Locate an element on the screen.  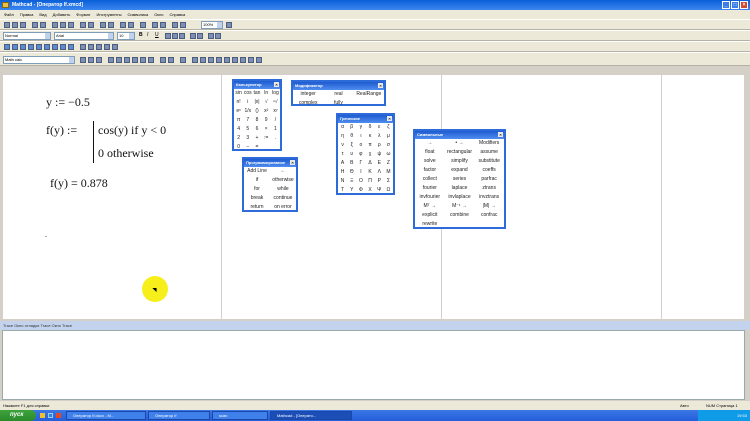
insert-function-icon is located at coordinates (123, 25).